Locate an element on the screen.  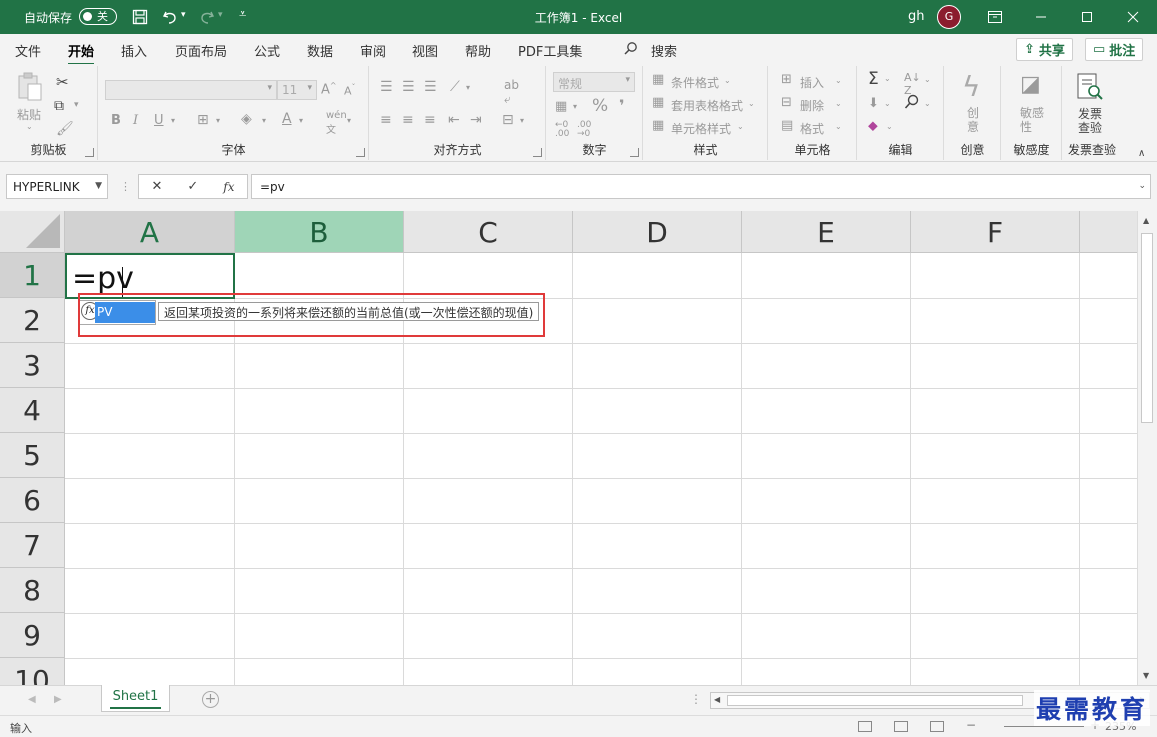
tab-review: 审阅 is located at coordinates (373, 50).